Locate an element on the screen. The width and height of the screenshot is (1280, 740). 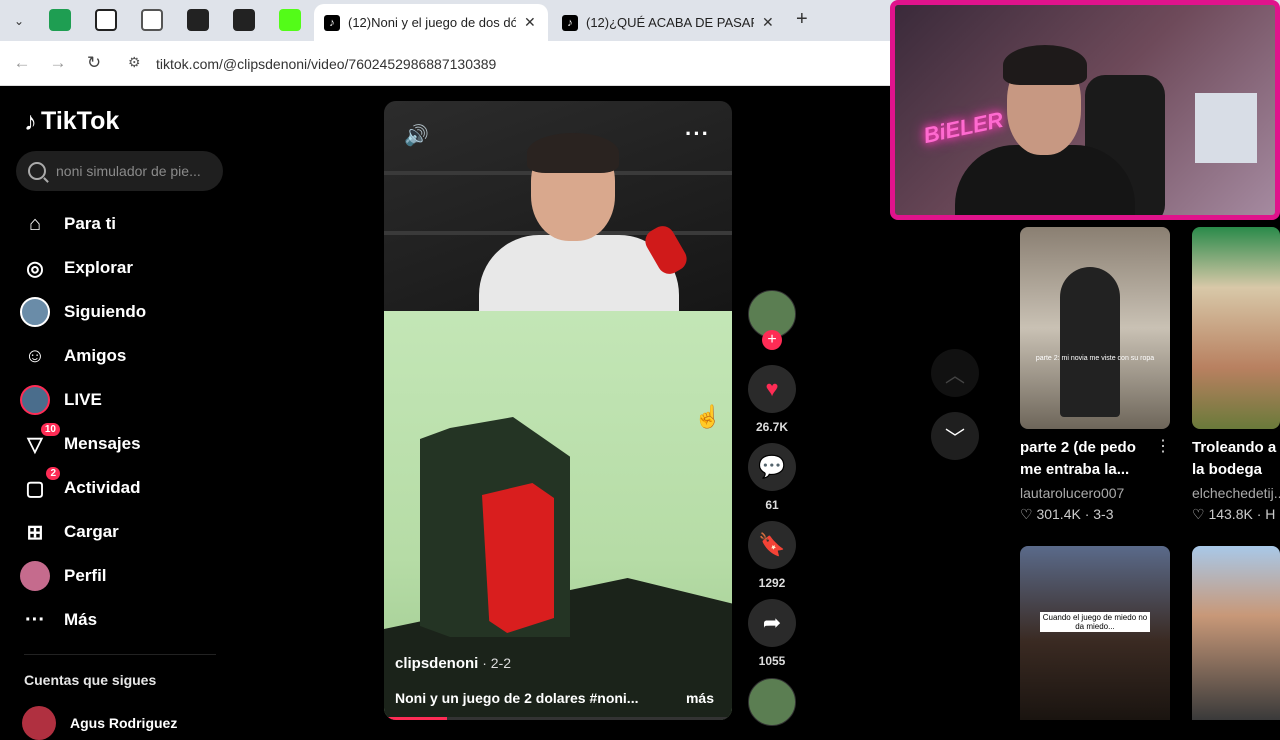
tiktok-logo: ♪ TikTok is located at coordinates (71, 121).